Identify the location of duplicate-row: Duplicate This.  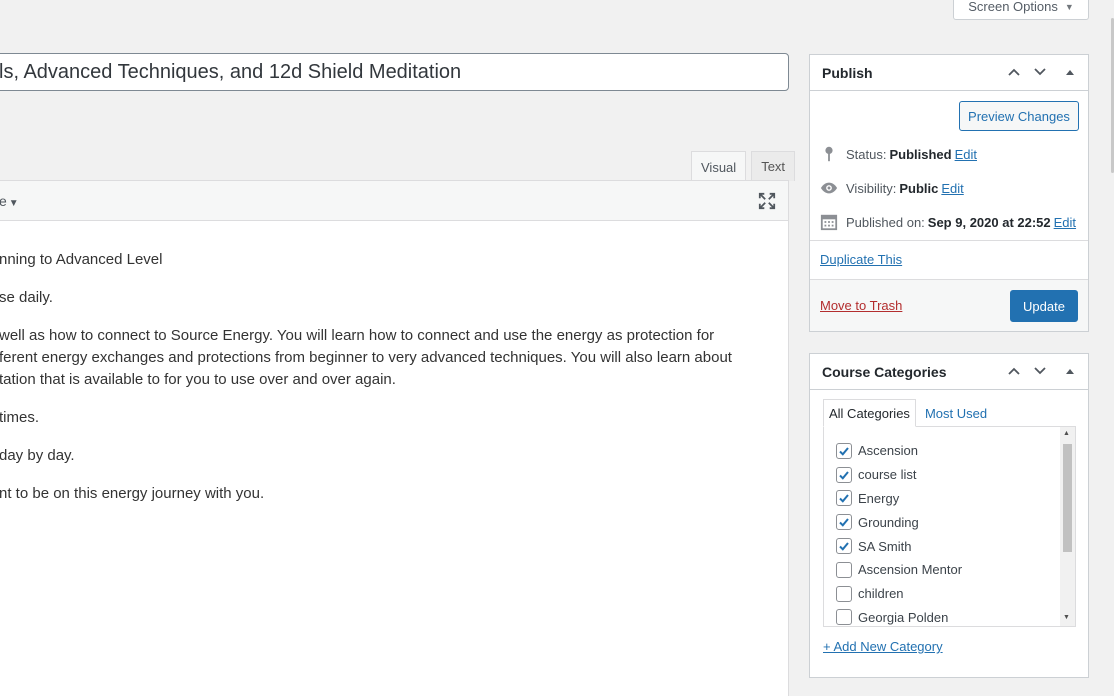
(949, 259).